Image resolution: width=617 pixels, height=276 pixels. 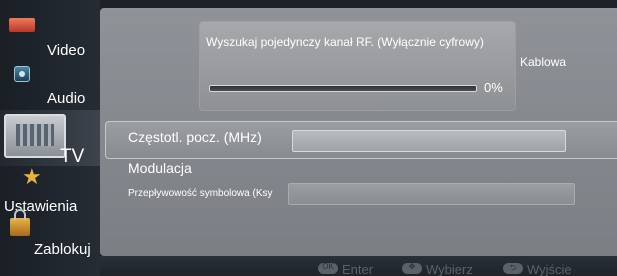 I want to click on ok-button-icon, so click(x=328, y=268).